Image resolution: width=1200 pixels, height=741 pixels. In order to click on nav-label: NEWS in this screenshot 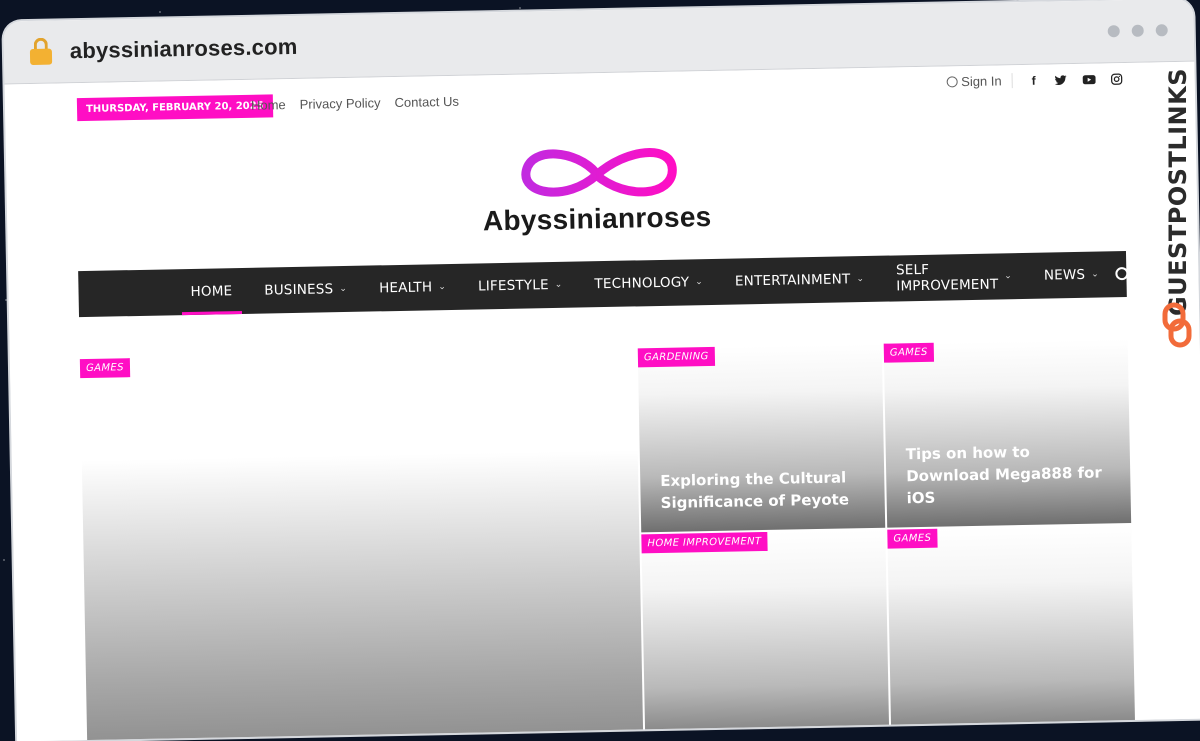, I will do `click(1065, 275)`.